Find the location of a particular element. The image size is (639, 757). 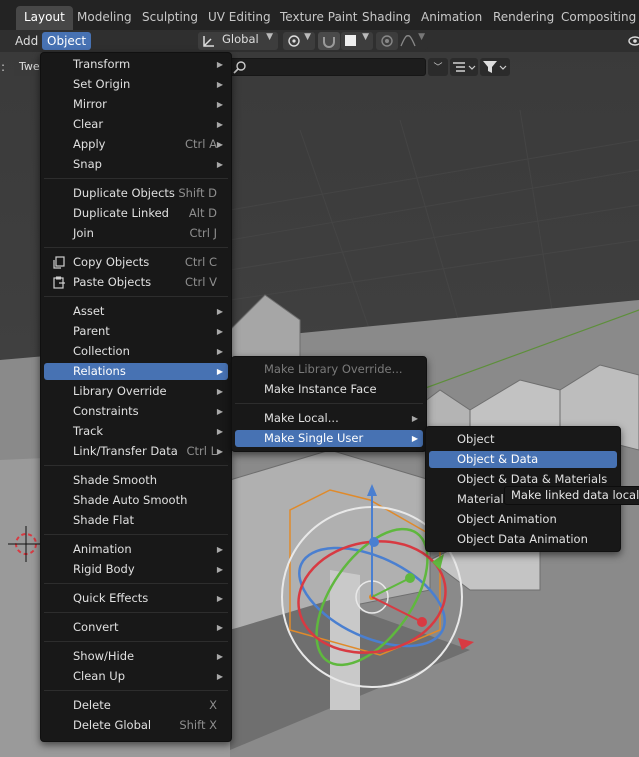

menu-item-paste-objects: Paste Objects Ctrl V is located at coordinates (136, 282).